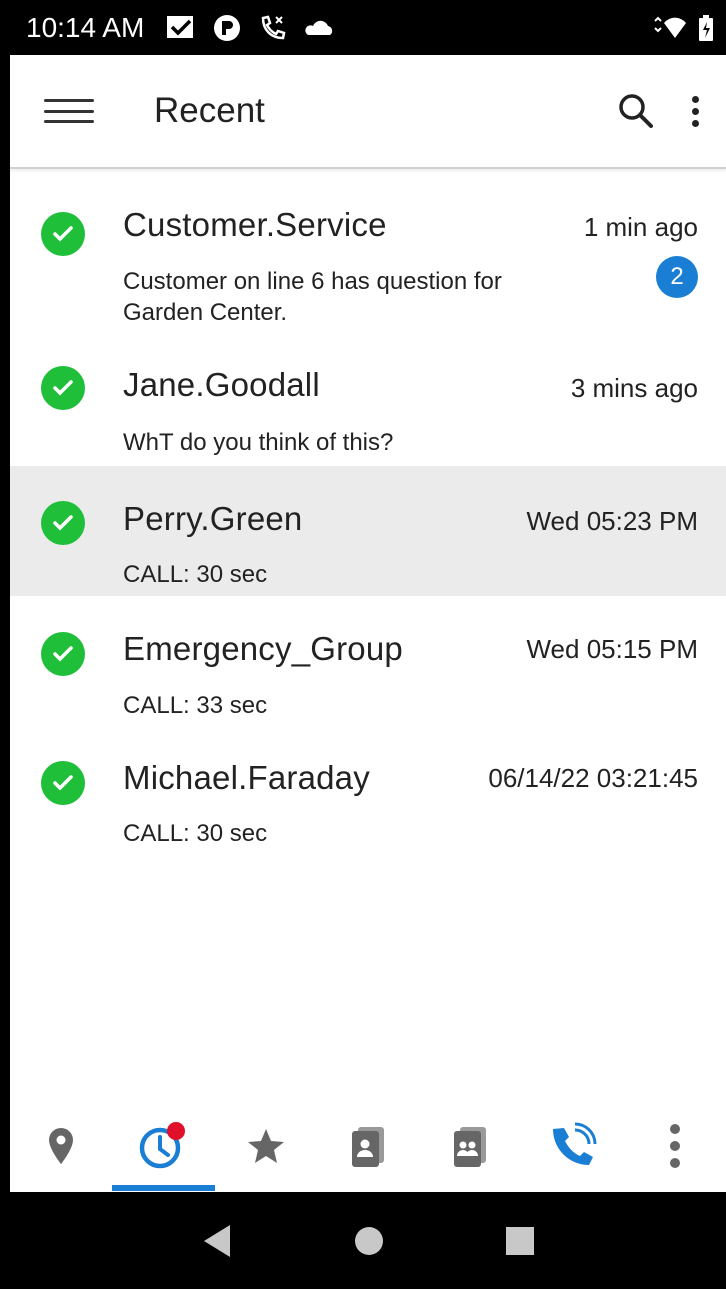 This screenshot has height=1289, width=726. What do you see at coordinates (221, 384) in the screenshot?
I see `contact-name: Jane.Goodall` at bounding box center [221, 384].